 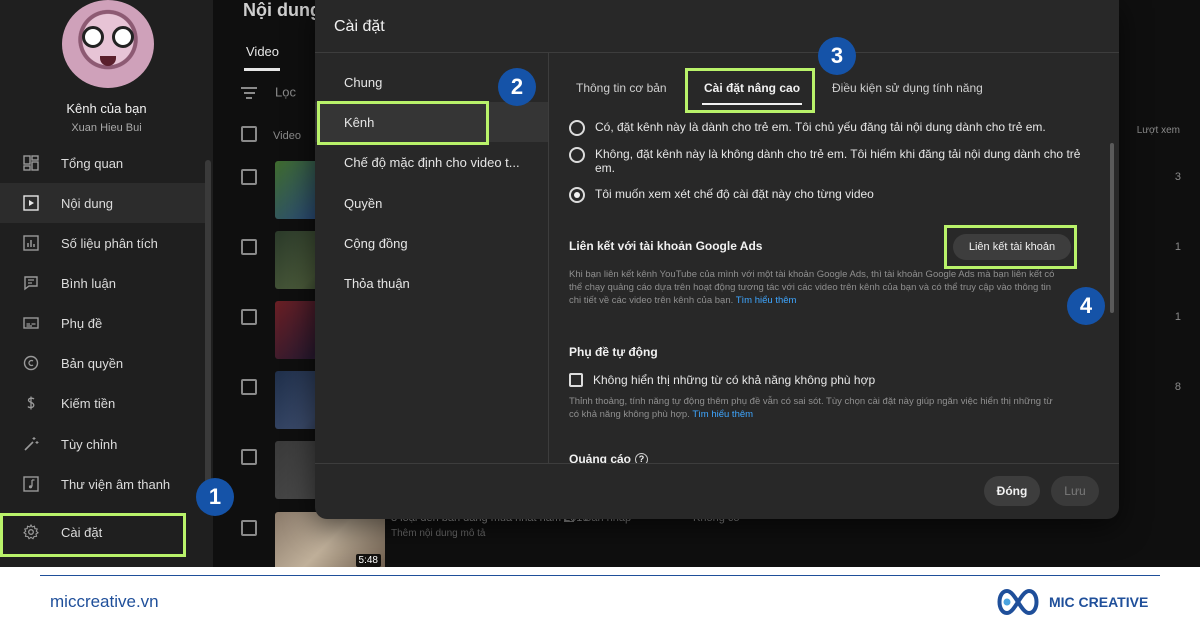 What do you see at coordinates (431, 203) in the screenshot?
I see `menu-item-permissions: Quyền` at bounding box center [431, 203].